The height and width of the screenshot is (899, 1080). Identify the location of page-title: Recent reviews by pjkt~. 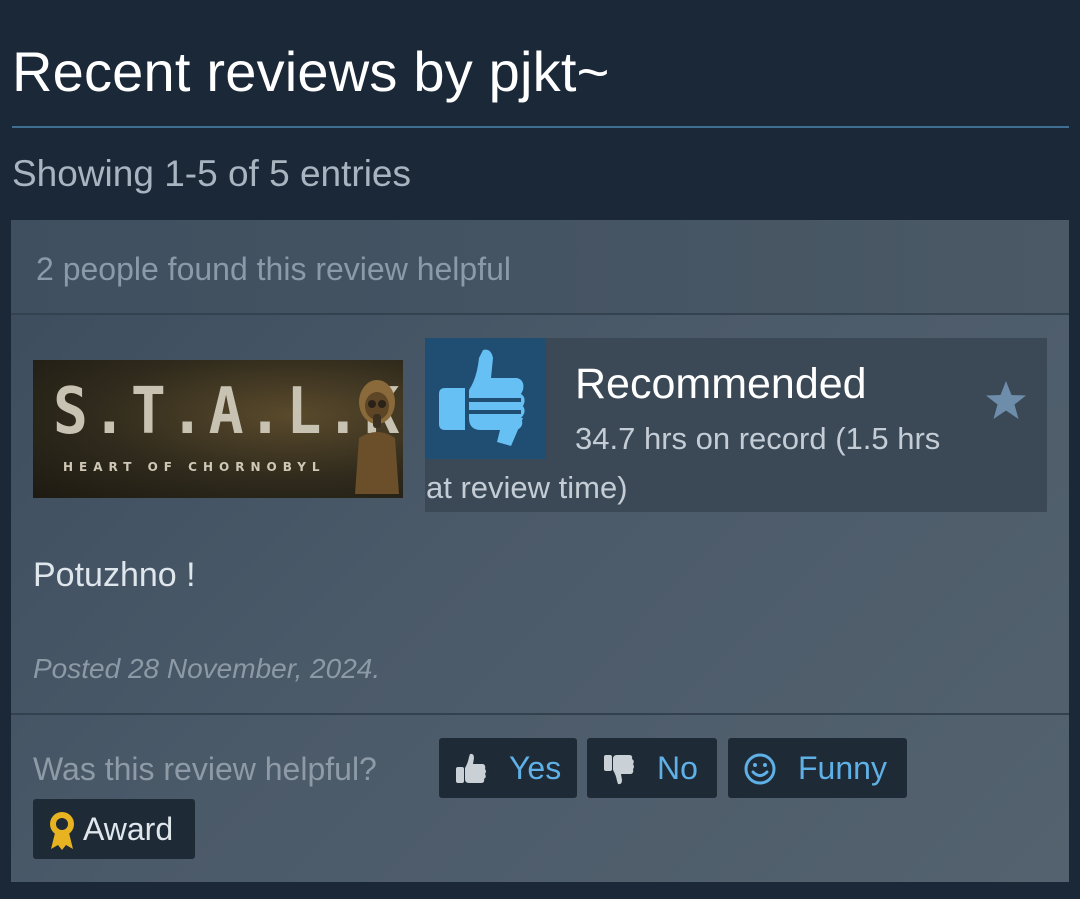
(311, 71).